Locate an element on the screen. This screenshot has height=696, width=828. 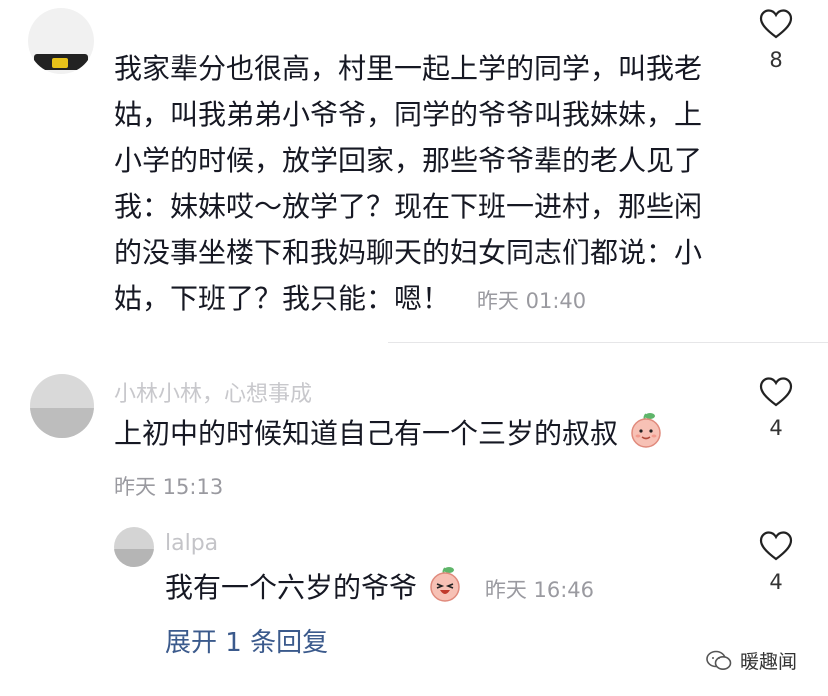
wechat-icon is located at coordinates (719, 660).